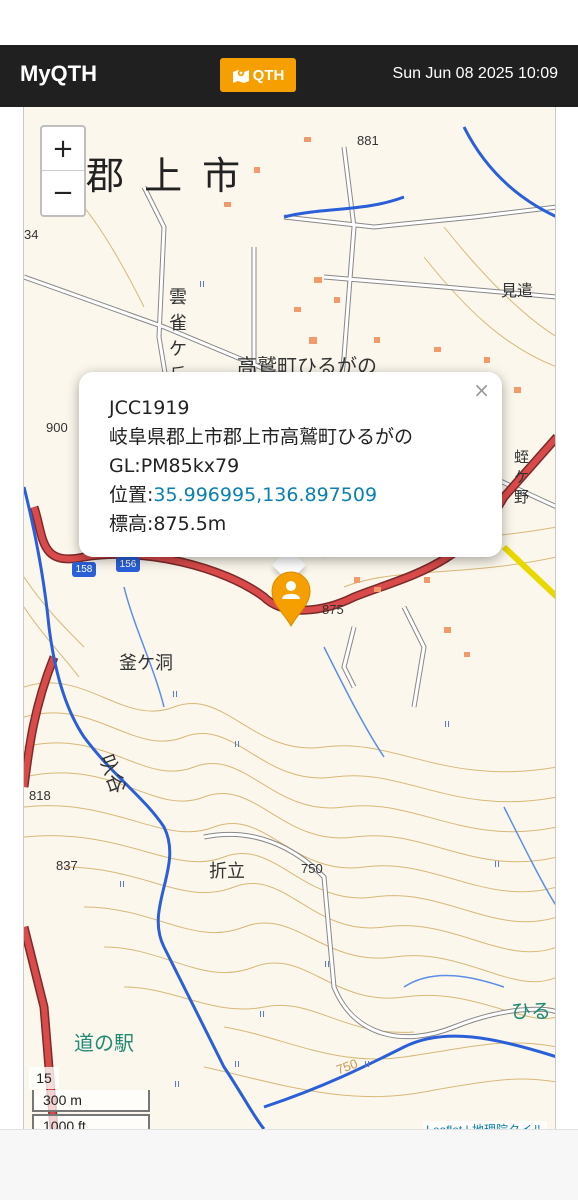  Describe the element at coordinates (481, 390) in the screenshot. I see `popup-close-button: ×` at that location.